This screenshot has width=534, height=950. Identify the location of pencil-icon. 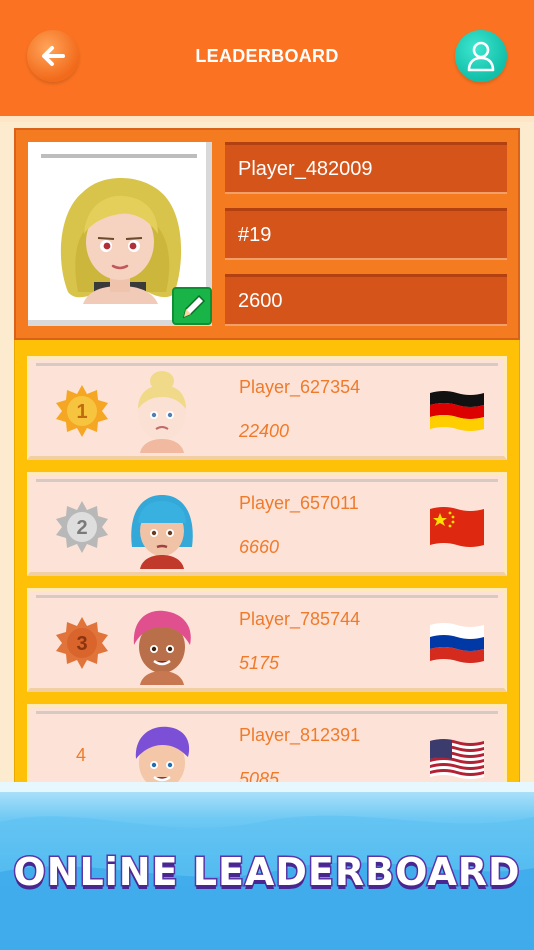
(194, 306).